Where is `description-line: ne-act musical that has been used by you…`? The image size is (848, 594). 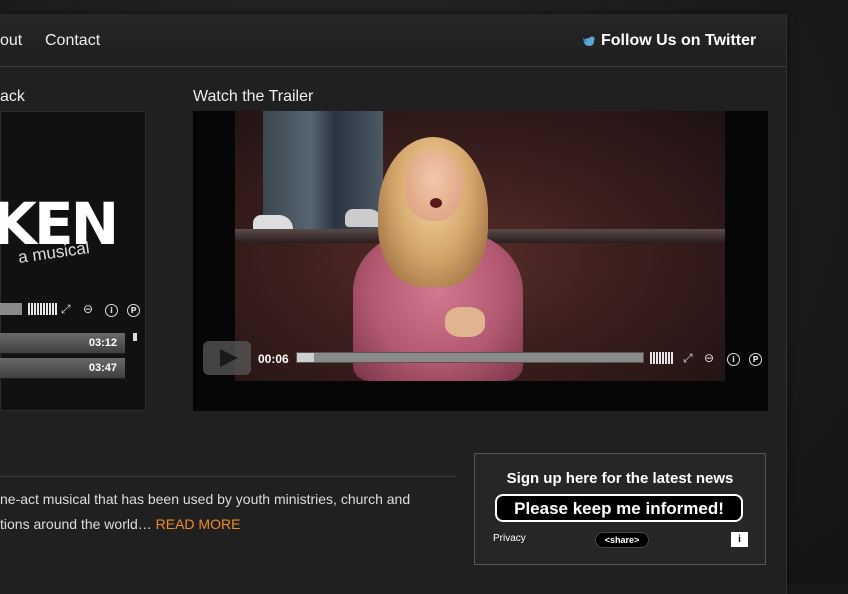 description-line: ne-act musical that has been used by you… is located at coordinates (205, 499).